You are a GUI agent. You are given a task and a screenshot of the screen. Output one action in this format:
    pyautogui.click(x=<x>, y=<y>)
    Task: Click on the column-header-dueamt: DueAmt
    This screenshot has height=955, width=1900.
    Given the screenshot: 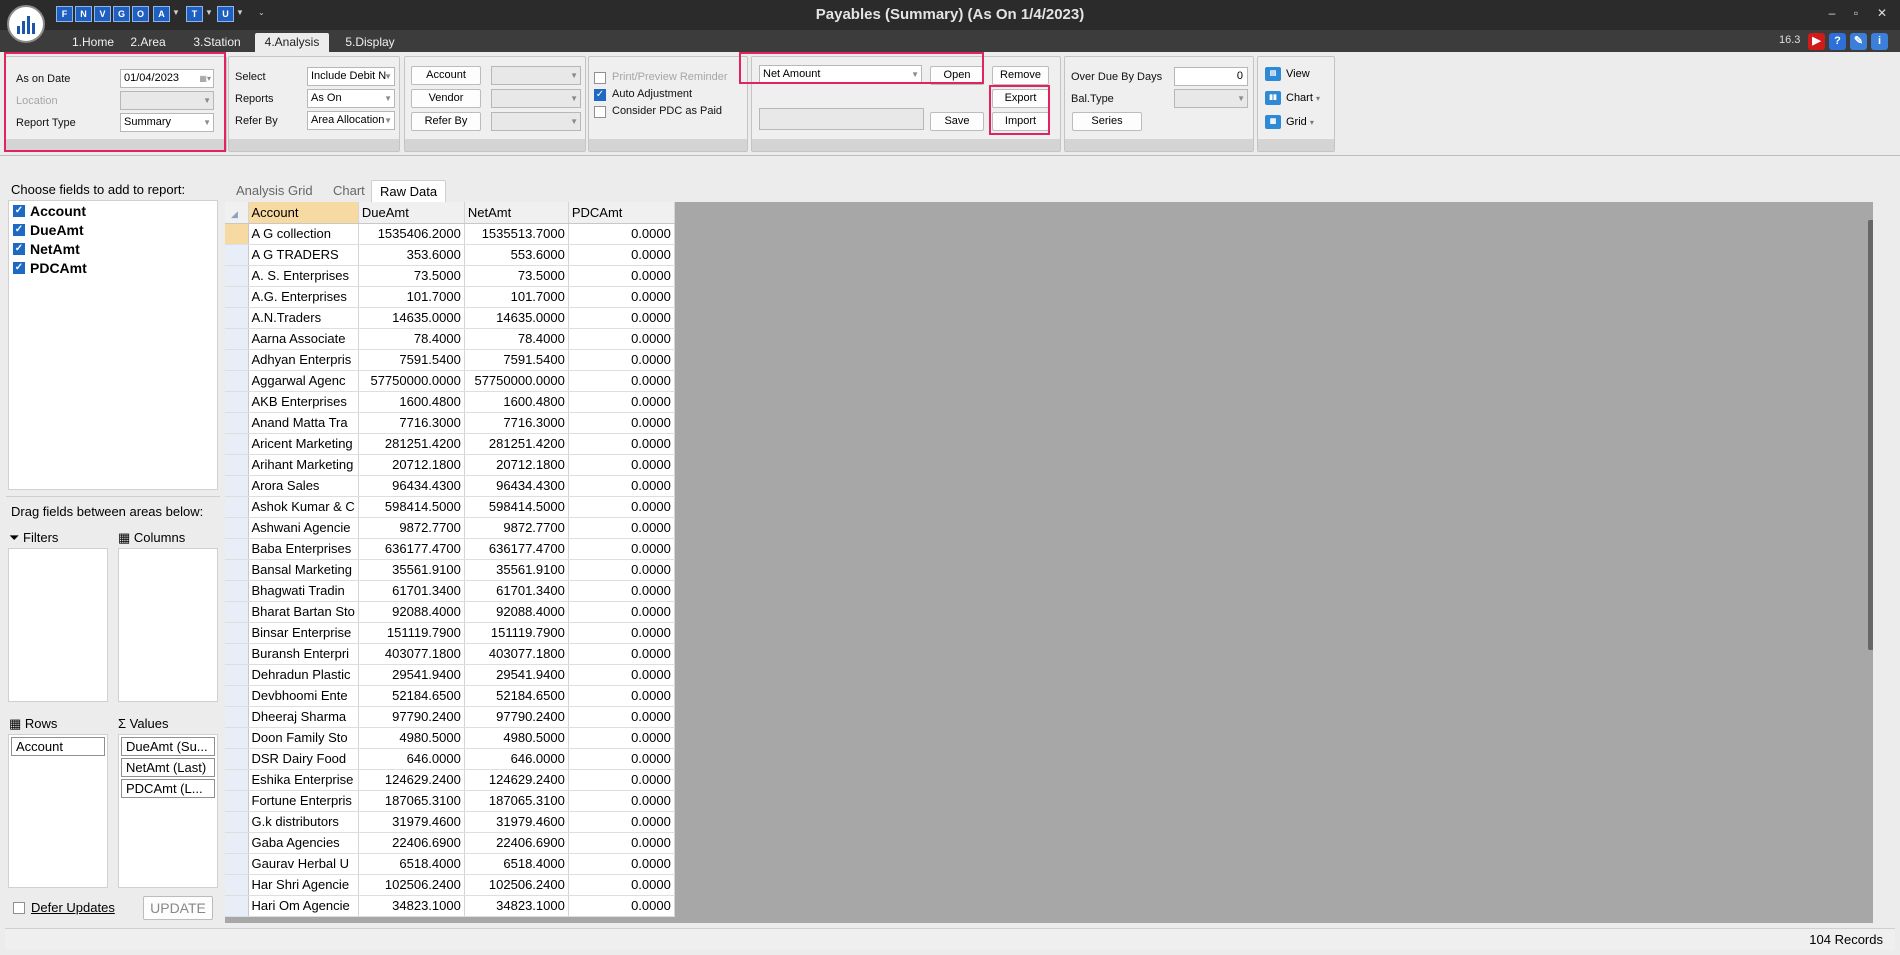 What is the action you would take?
    pyautogui.click(x=411, y=213)
    